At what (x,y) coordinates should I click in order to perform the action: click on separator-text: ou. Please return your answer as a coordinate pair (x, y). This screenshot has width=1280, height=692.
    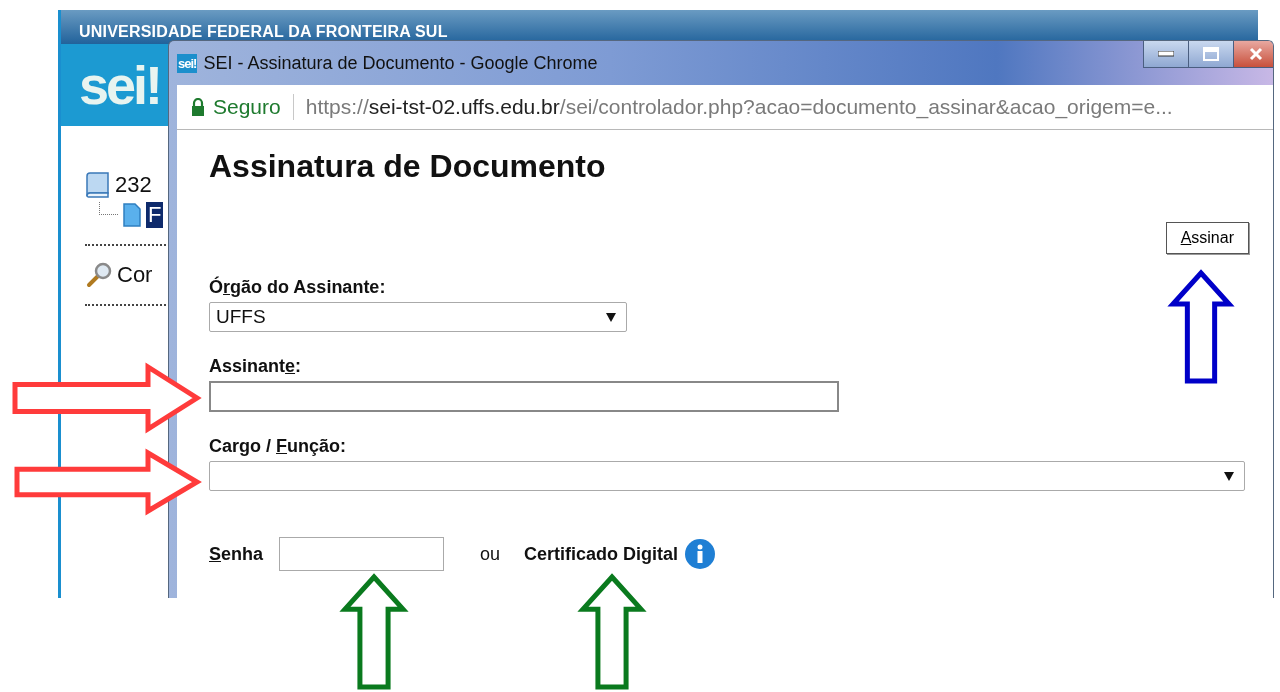
    Looking at the image, I should click on (490, 554).